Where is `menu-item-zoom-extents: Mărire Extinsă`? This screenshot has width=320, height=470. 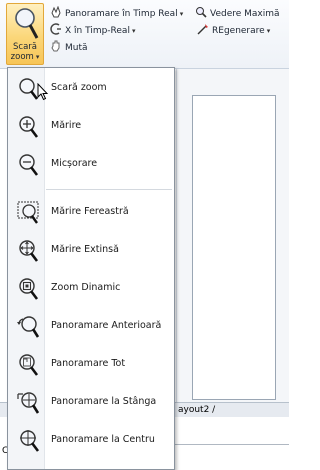 menu-item-zoom-extents: Mărire Extinsă is located at coordinates (91, 250).